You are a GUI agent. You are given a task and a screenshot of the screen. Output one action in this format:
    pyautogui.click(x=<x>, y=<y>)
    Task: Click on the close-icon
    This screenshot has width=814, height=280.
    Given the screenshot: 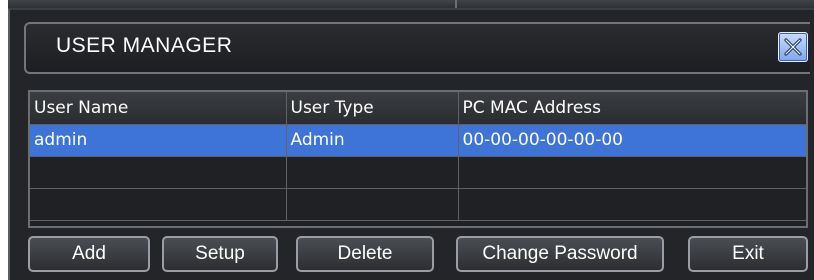 What is the action you would take?
    pyautogui.click(x=793, y=47)
    